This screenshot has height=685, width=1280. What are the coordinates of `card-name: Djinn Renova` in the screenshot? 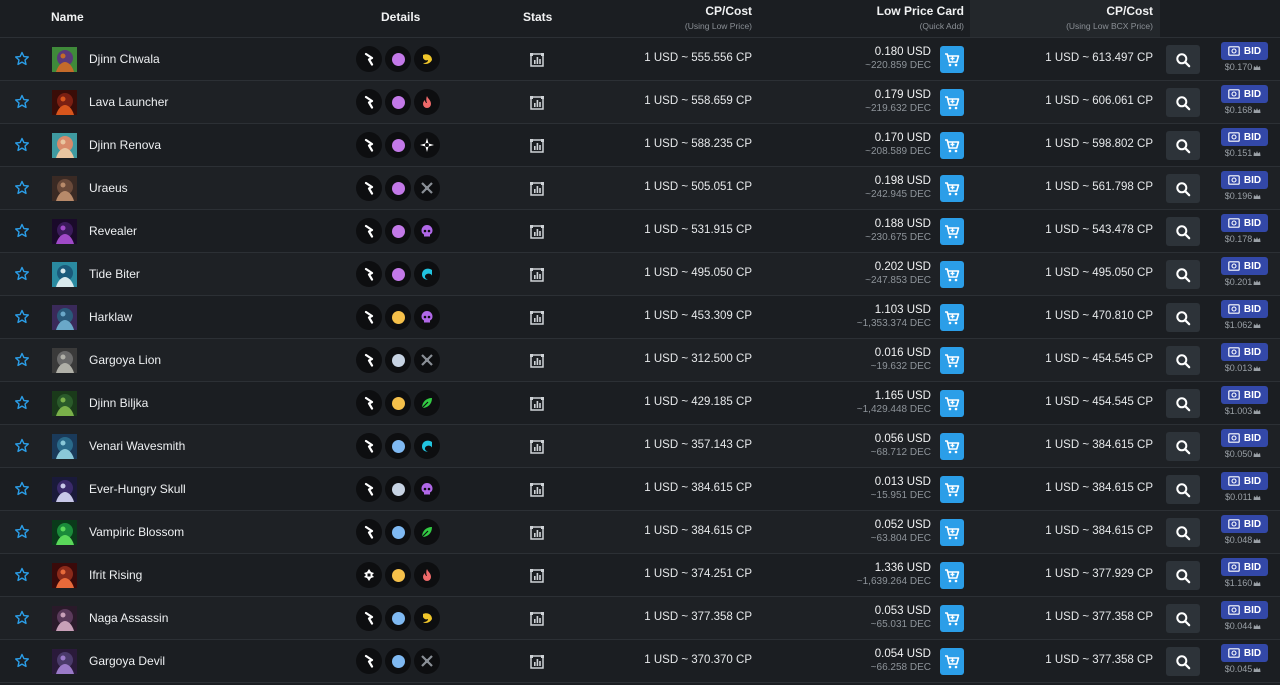 It's located at (125, 145).